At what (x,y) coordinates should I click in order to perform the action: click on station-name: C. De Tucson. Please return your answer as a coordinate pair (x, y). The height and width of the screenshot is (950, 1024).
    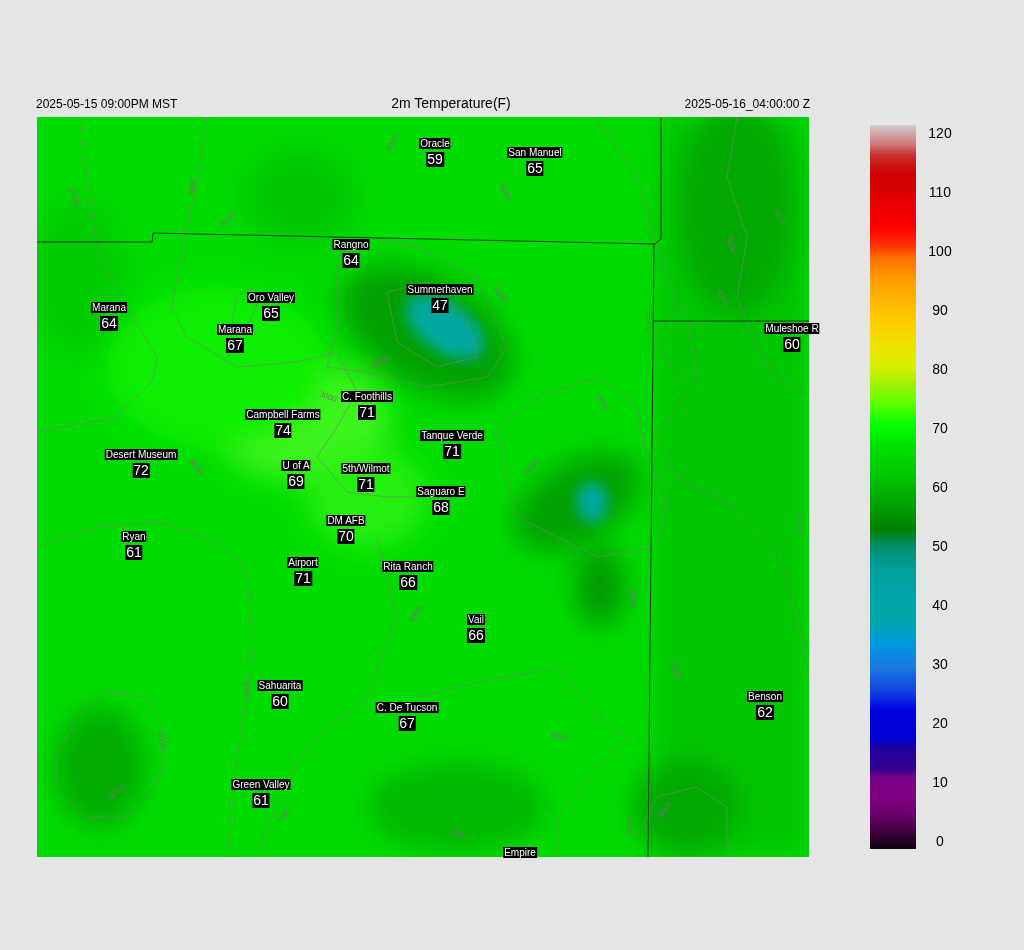
    Looking at the image, I should click on (407, 707).